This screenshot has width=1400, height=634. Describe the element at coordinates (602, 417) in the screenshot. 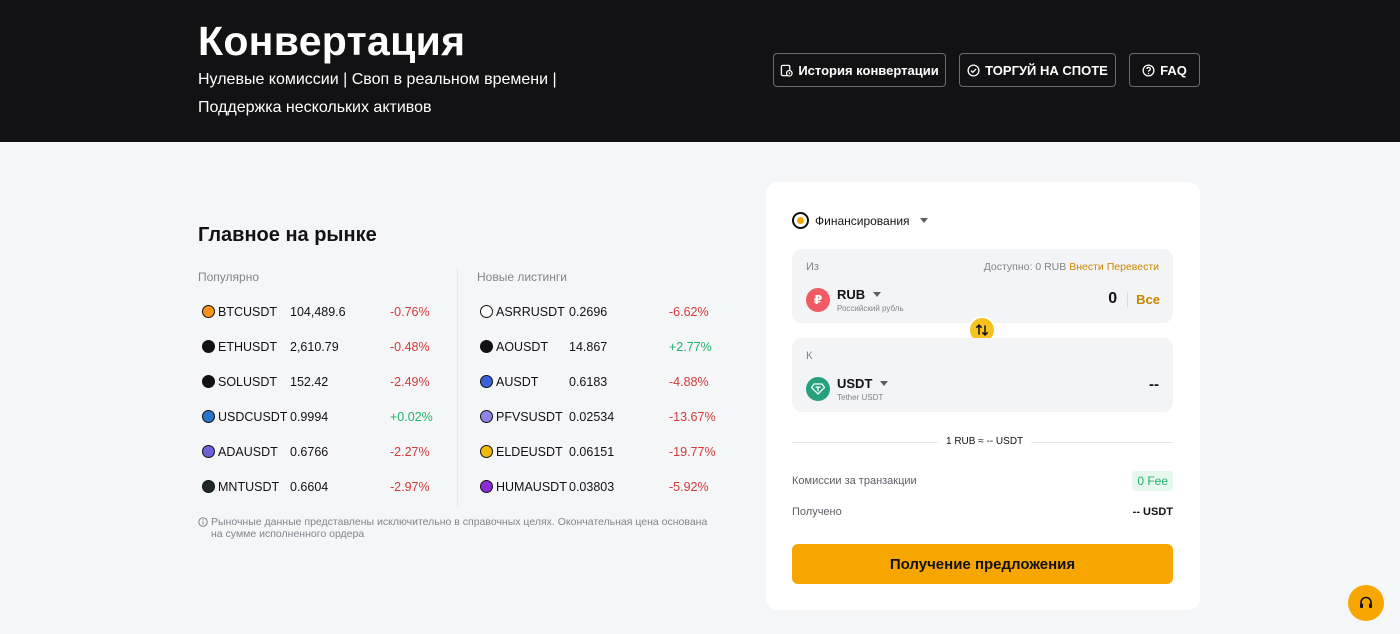

I see `market-row: PFVSUSDT 0.02534 -13.67%` at that location.